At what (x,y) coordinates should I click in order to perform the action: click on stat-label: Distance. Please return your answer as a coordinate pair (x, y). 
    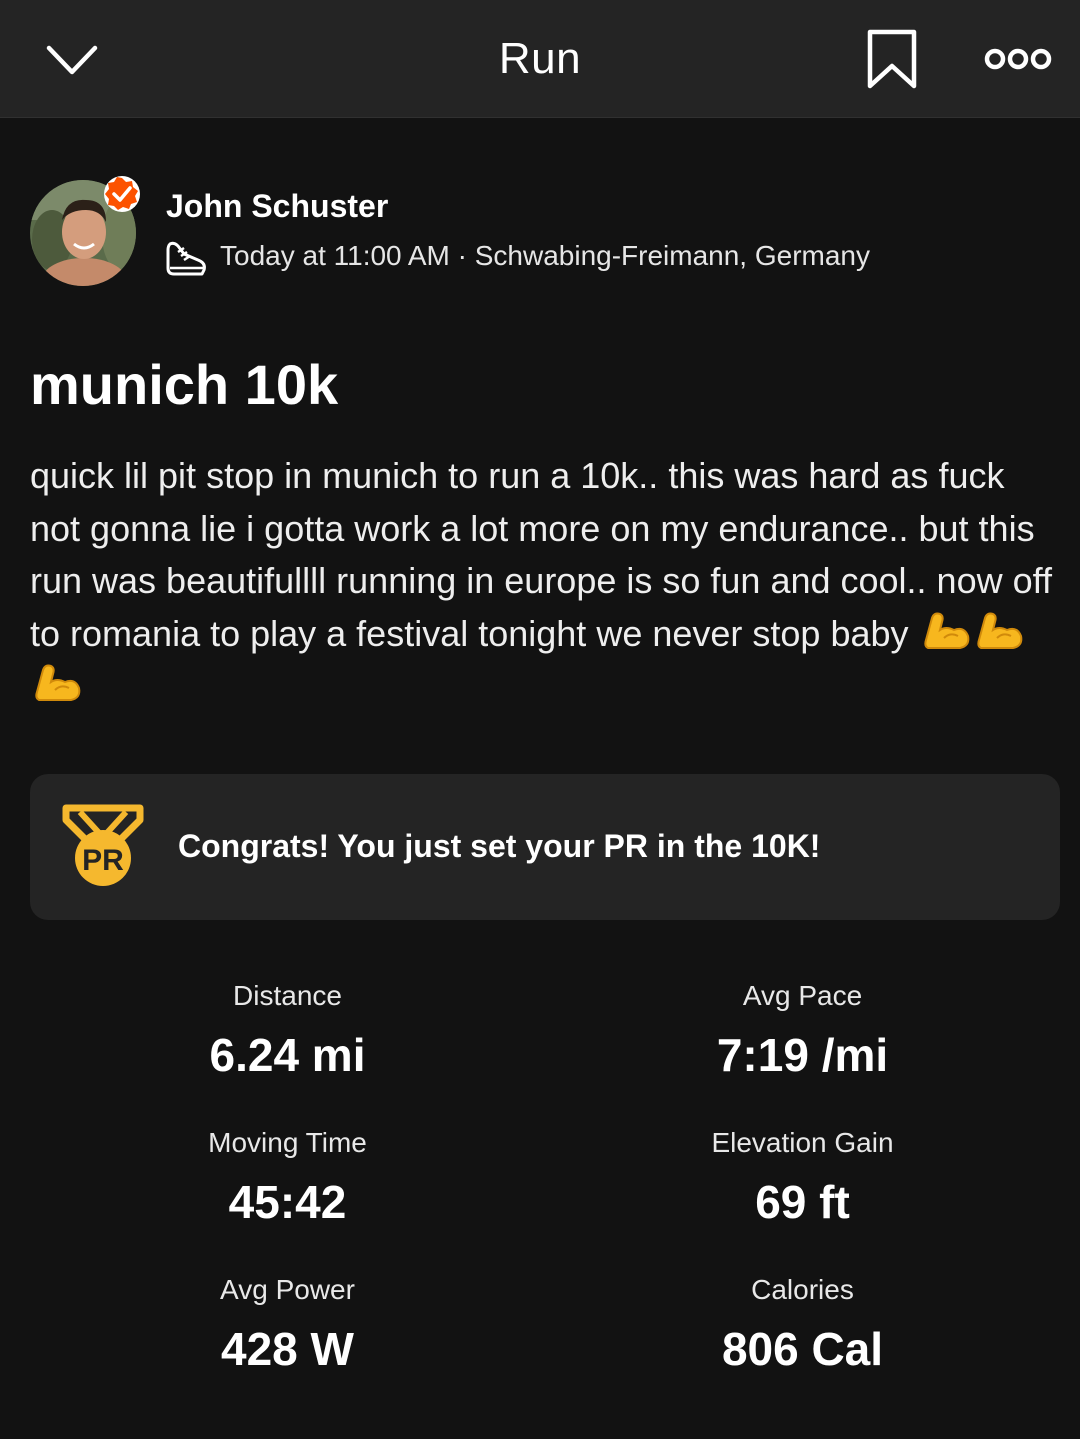
    Looking at the image, I should click on (287, 995).